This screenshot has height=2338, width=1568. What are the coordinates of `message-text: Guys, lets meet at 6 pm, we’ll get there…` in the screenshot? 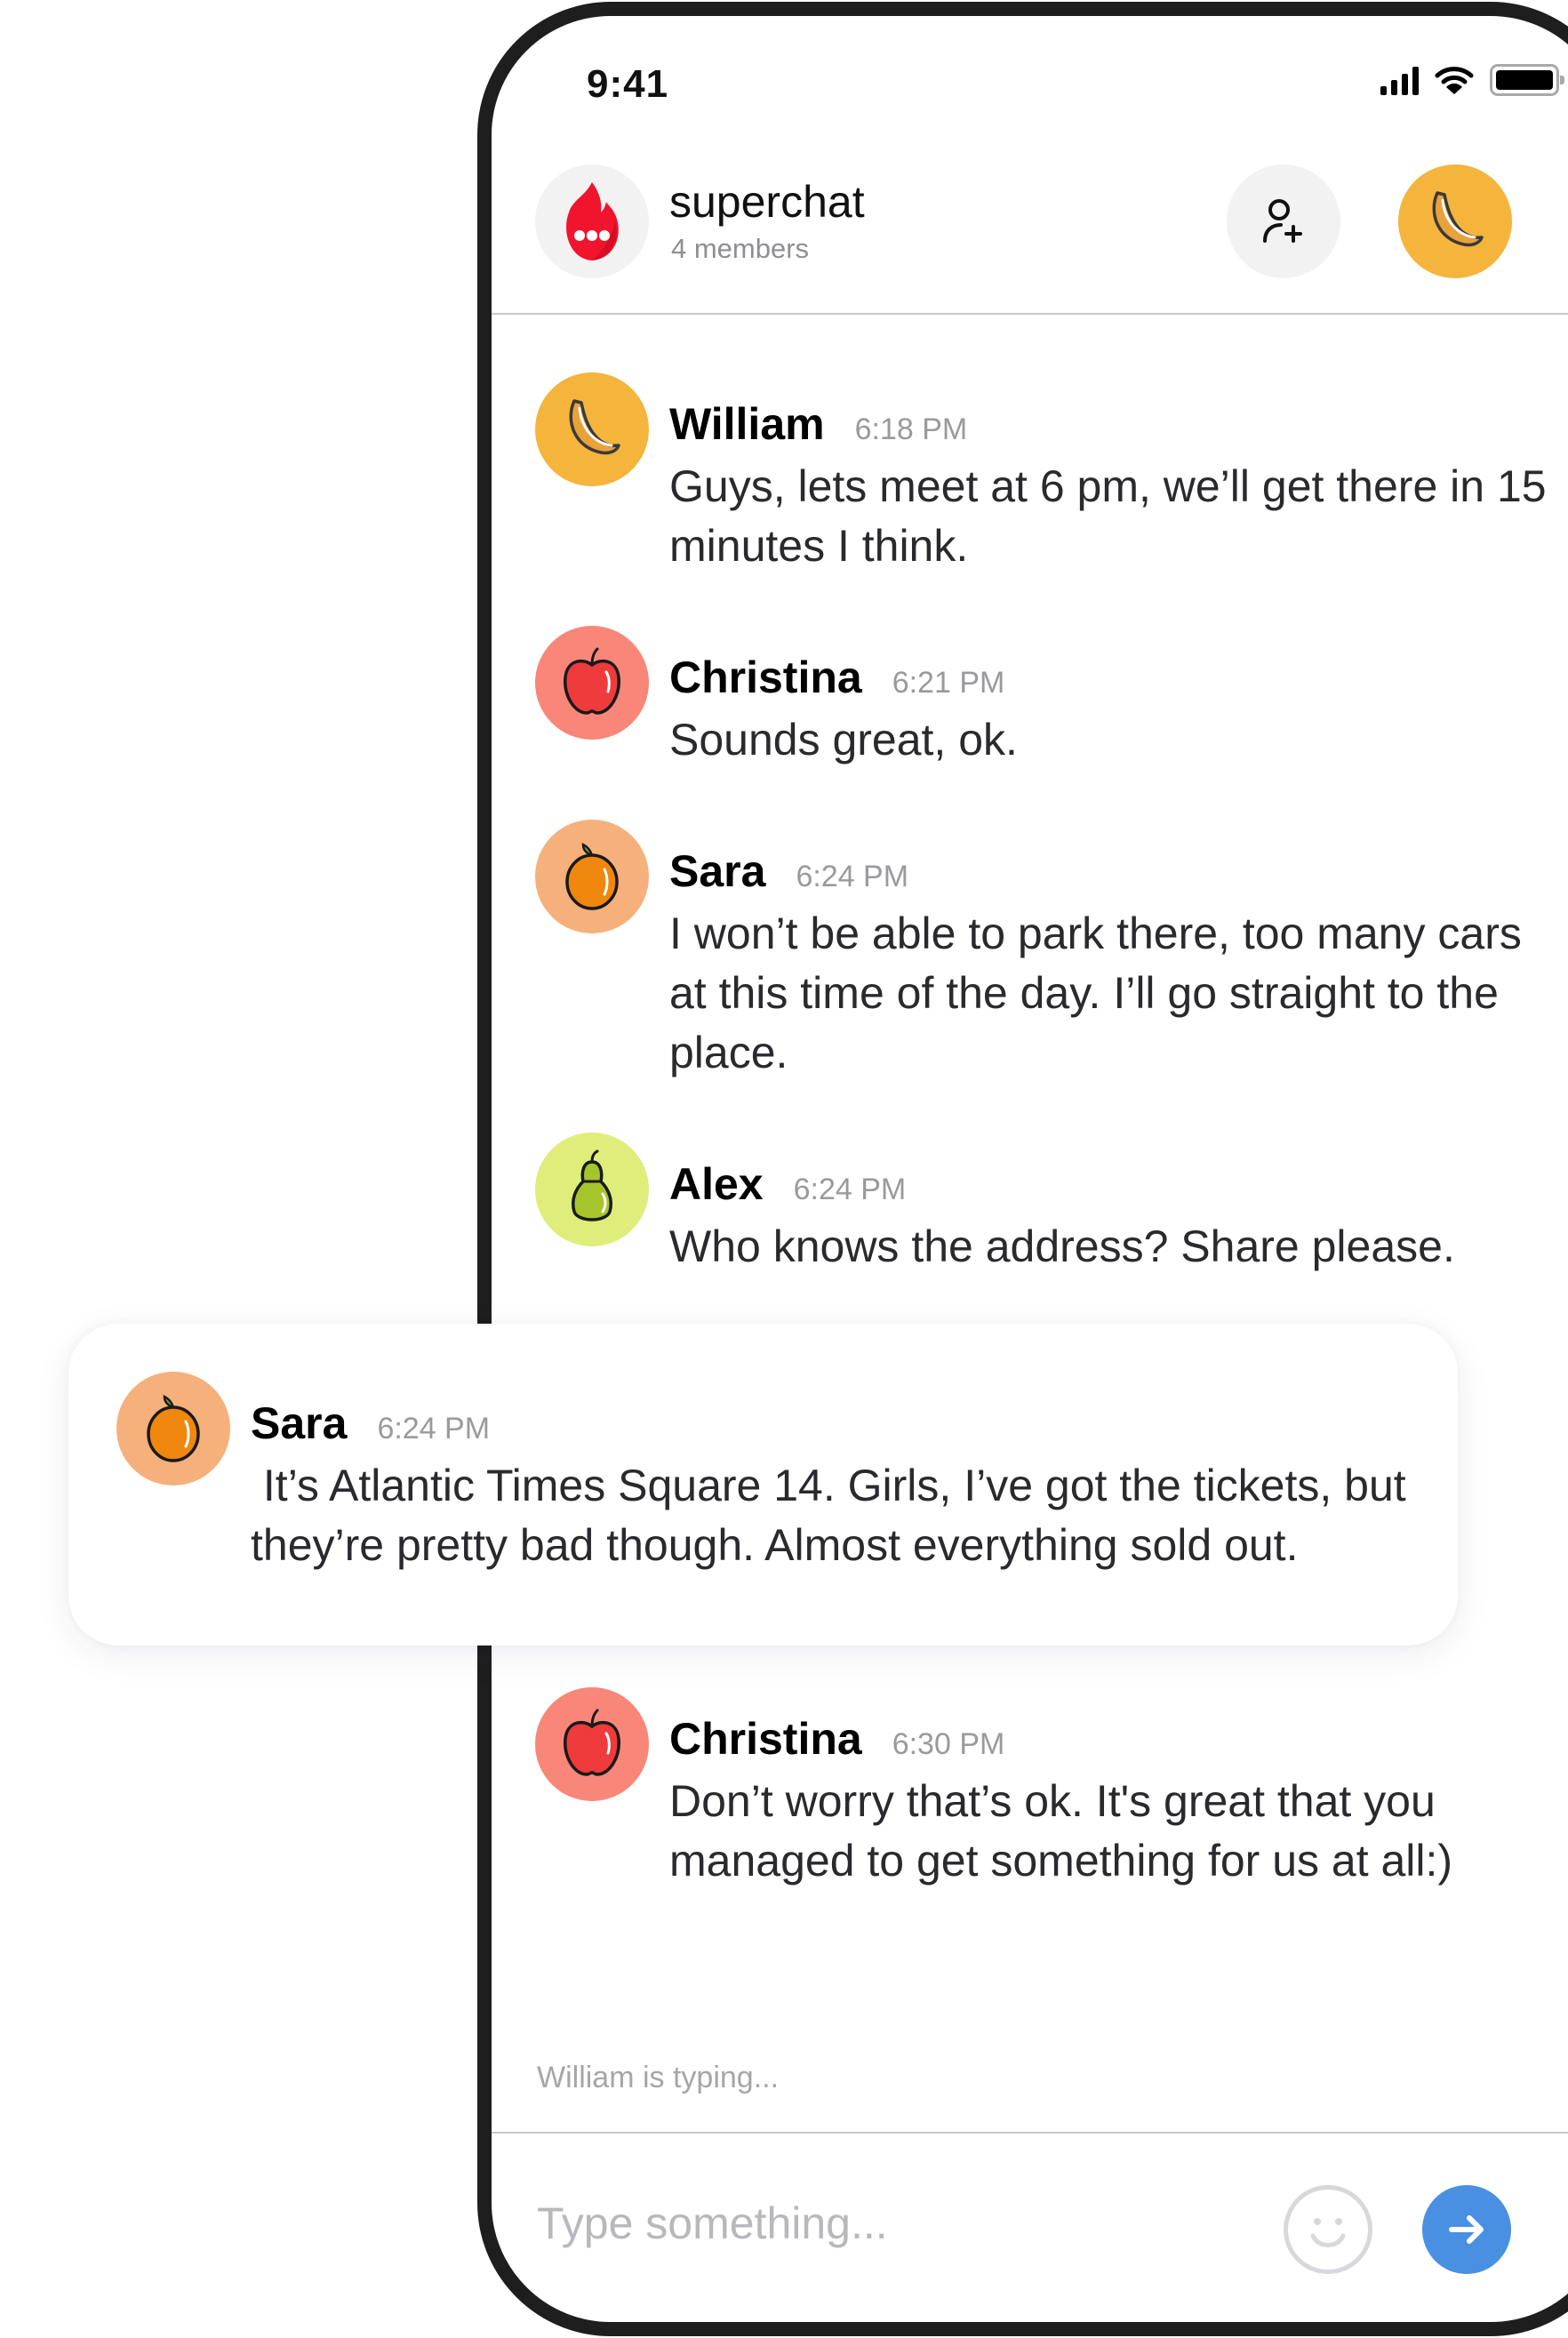 It's located at (1108, 516).